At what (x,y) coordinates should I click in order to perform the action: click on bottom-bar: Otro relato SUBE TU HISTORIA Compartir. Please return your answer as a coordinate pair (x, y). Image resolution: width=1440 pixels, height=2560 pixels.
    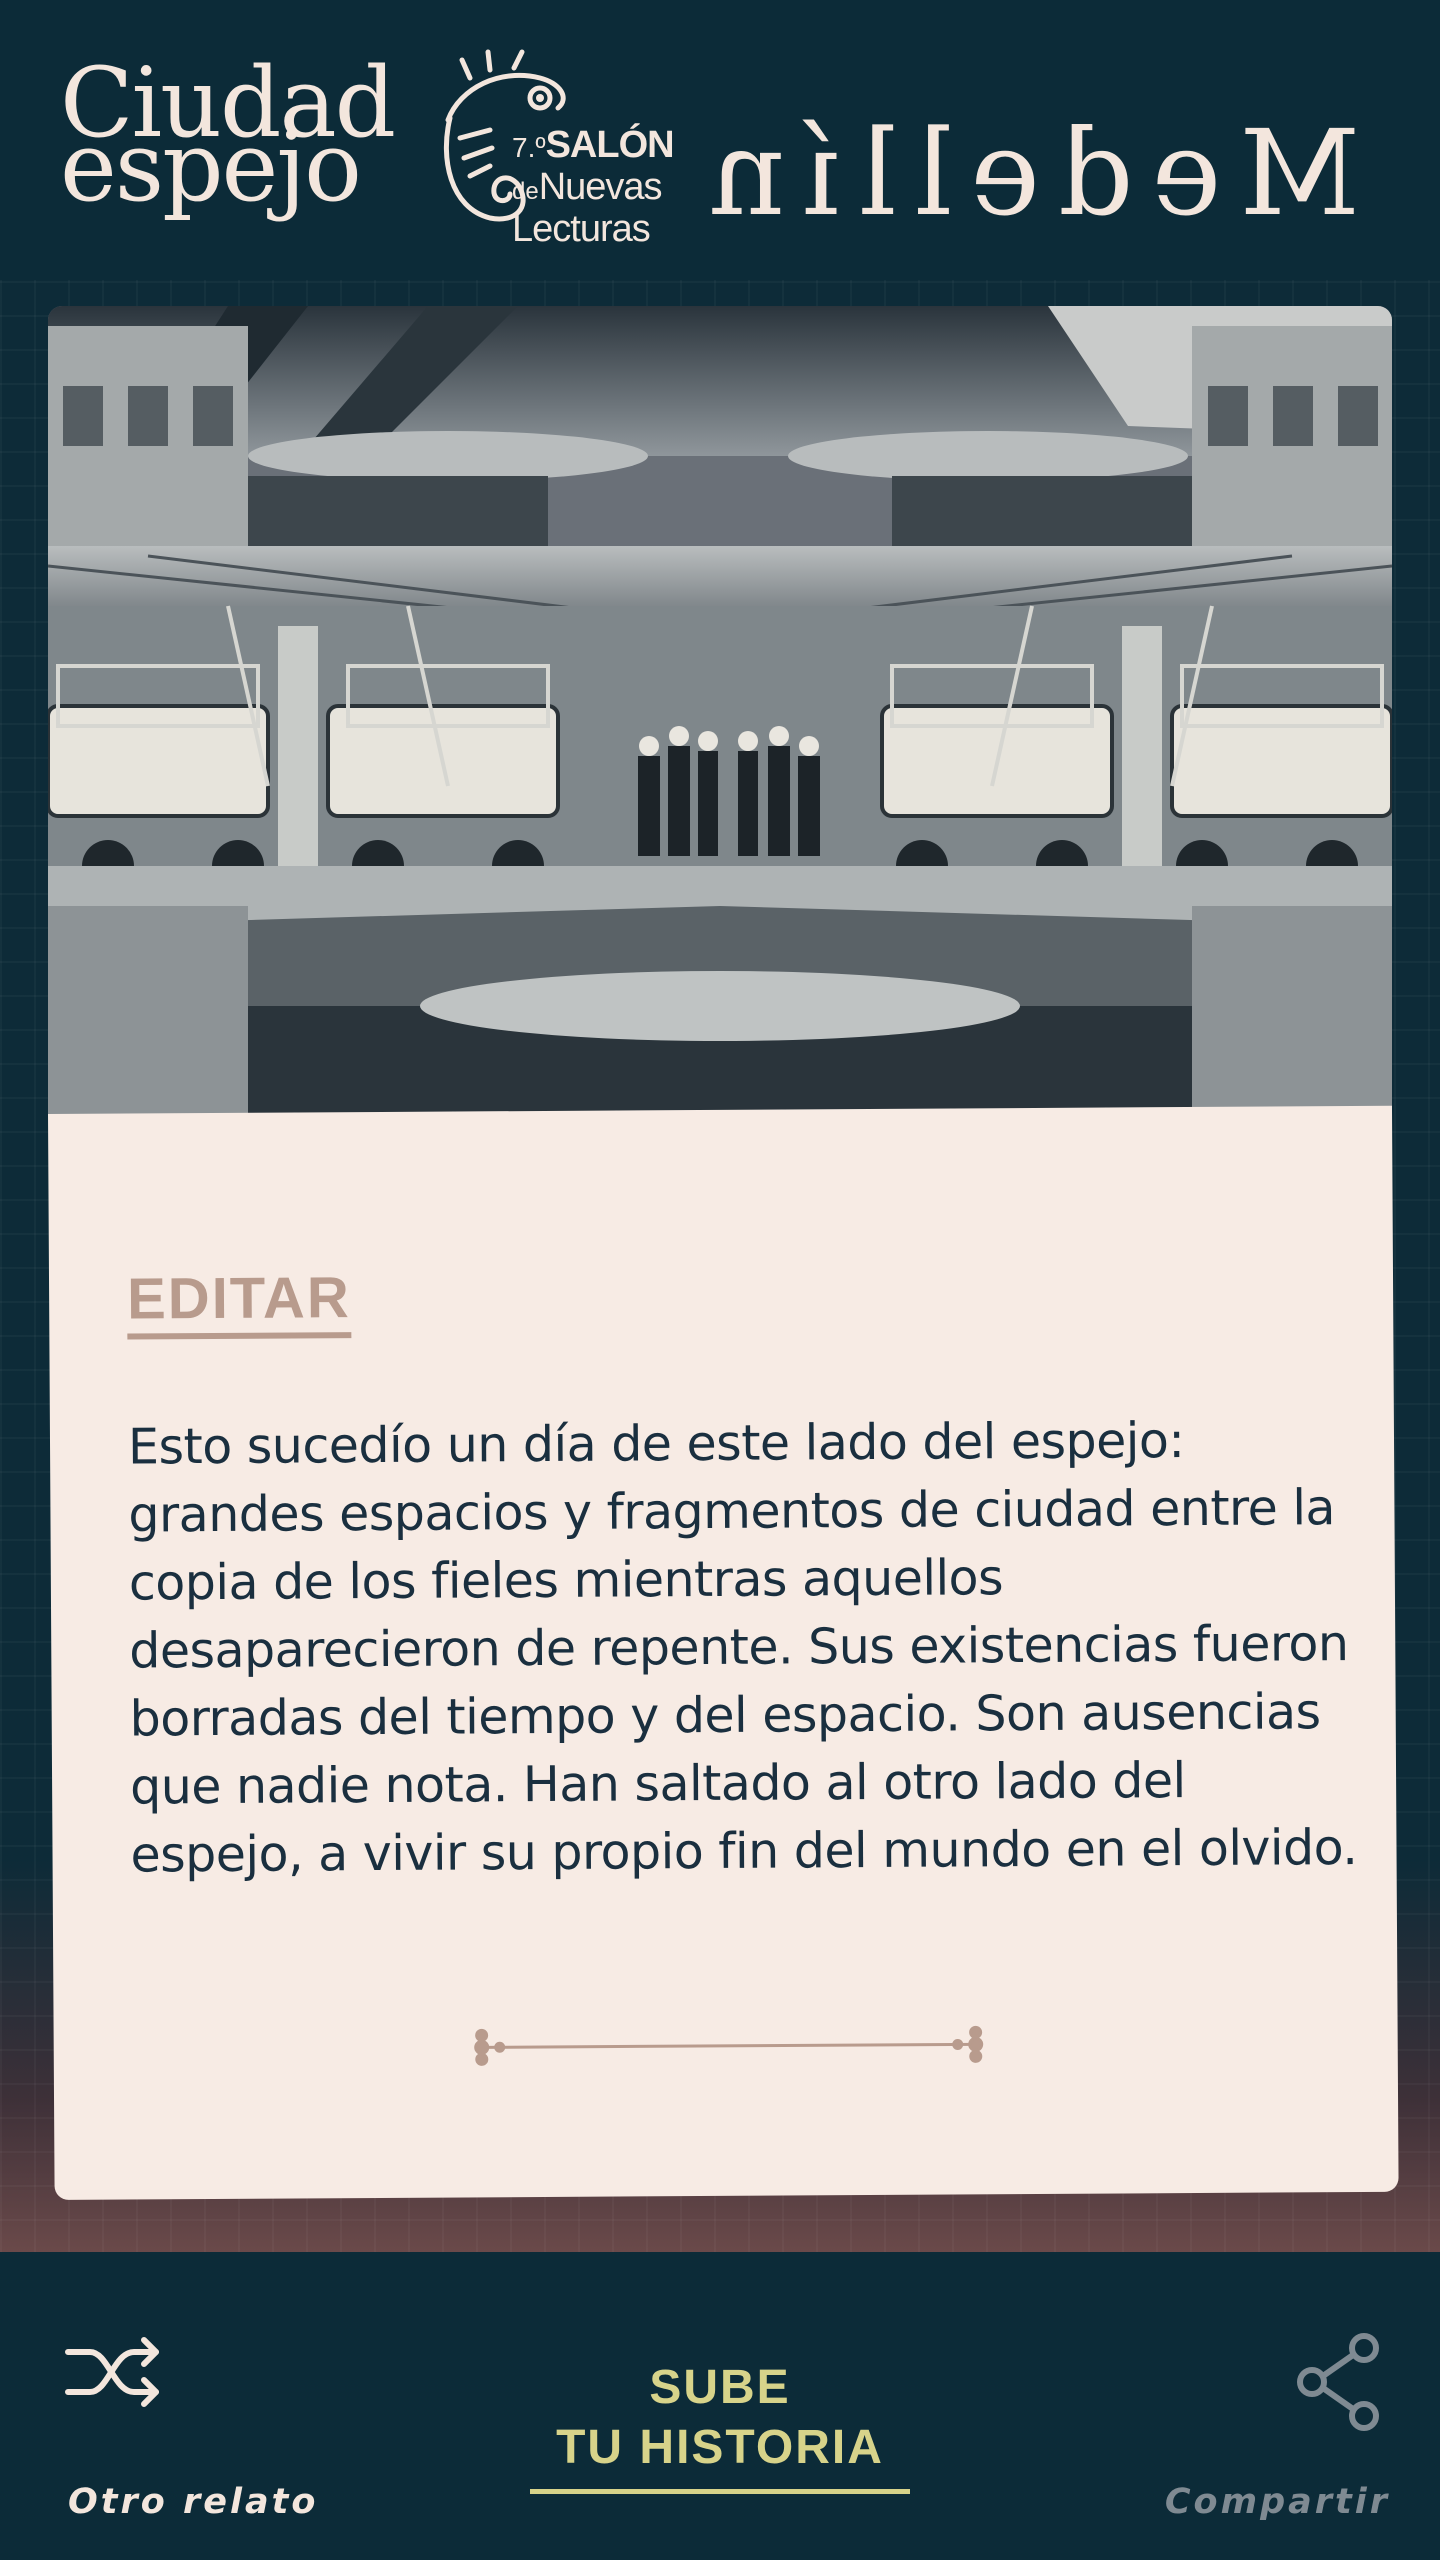
    Looking at the image, I should click on (720, 2406).